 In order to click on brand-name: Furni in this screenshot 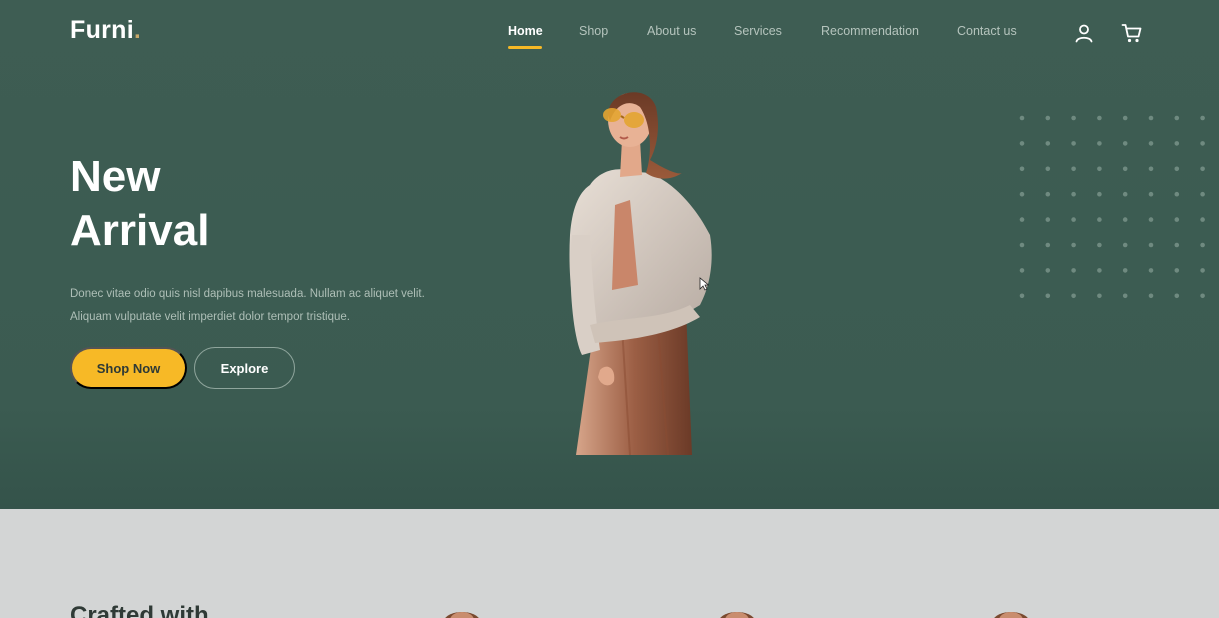, I will do `click(102, 30)`.